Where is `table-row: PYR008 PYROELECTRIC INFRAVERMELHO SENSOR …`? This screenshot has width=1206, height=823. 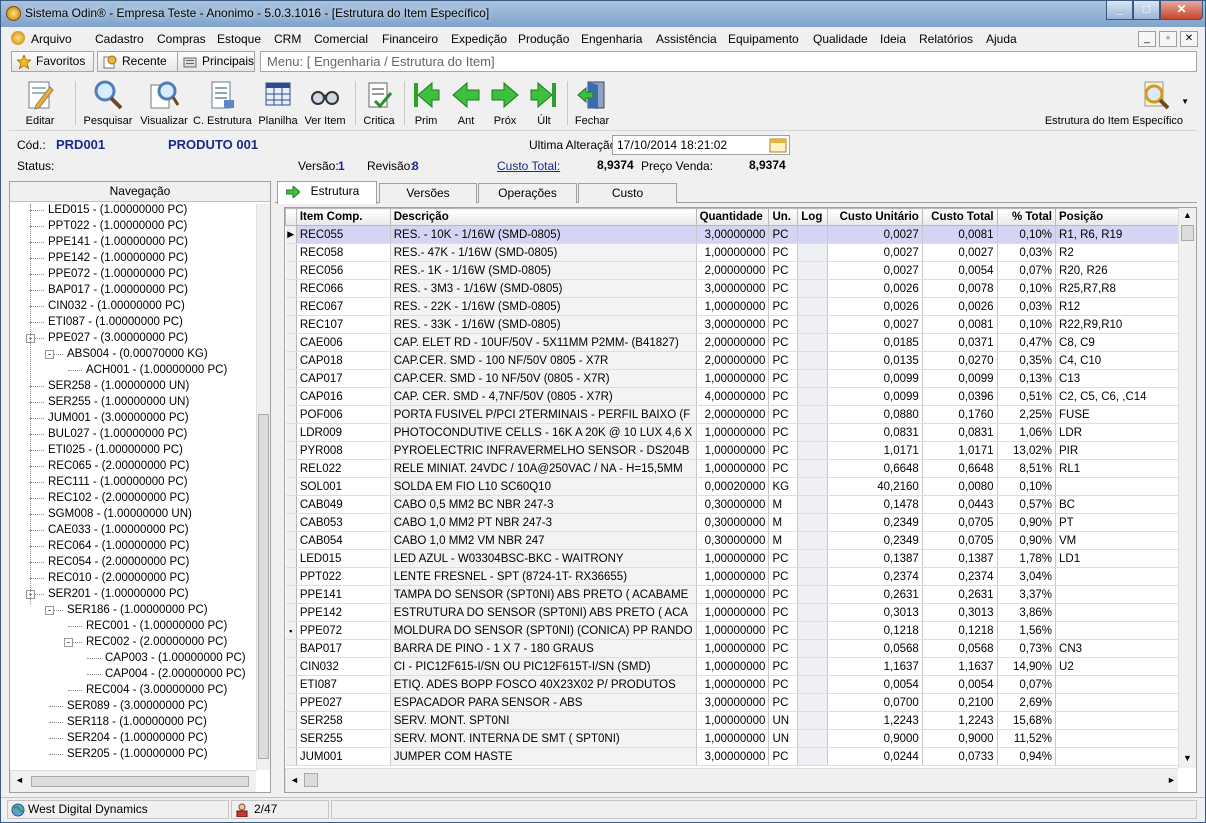
table-row: PYR008 PYROELECTRIC INFRAVERMELHO SENSOR … is located at coordinates (740, 450).